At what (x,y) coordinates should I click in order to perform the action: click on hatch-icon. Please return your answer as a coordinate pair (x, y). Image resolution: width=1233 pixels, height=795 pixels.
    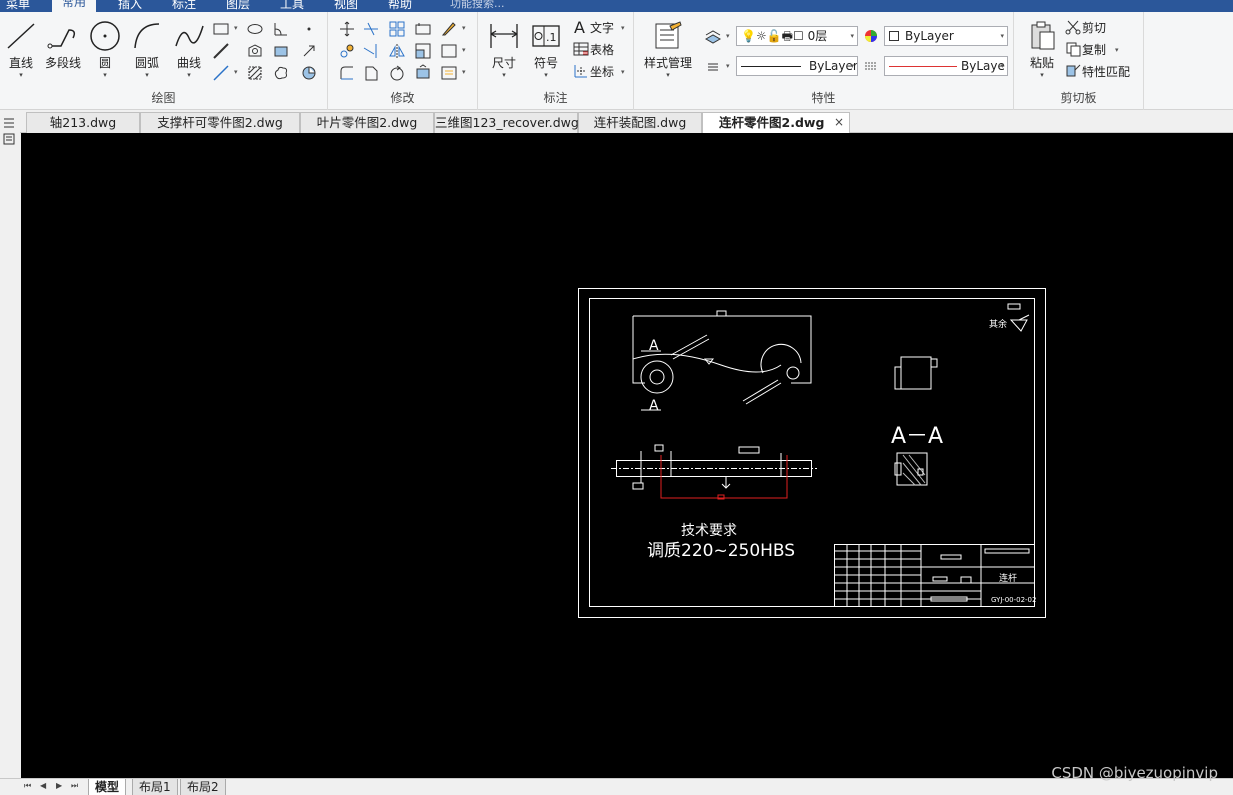
    Looking at the image, I should click on (255, 73).